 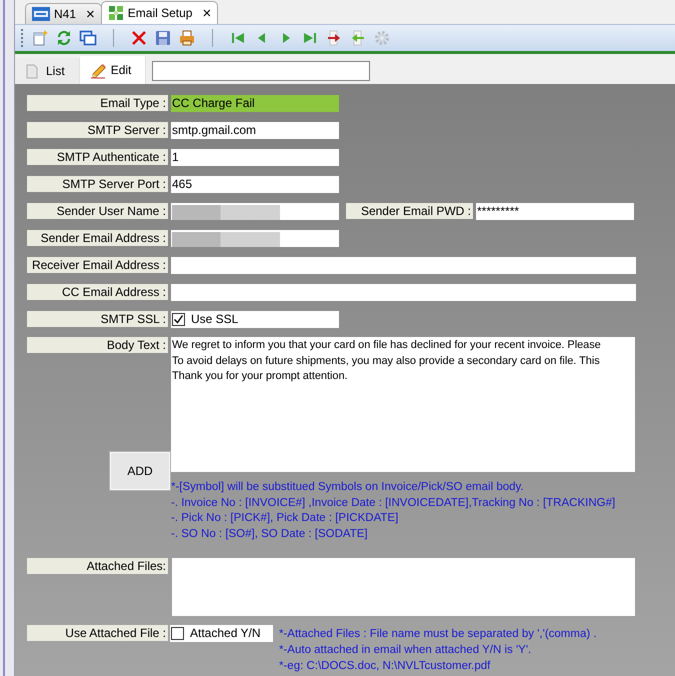 What do you see at coordinates (438, 634) in the screenshot?
I see `hint-text: *-Attached Files : File name must be separated by ','(comma) .` at bounding box center [438, 634].